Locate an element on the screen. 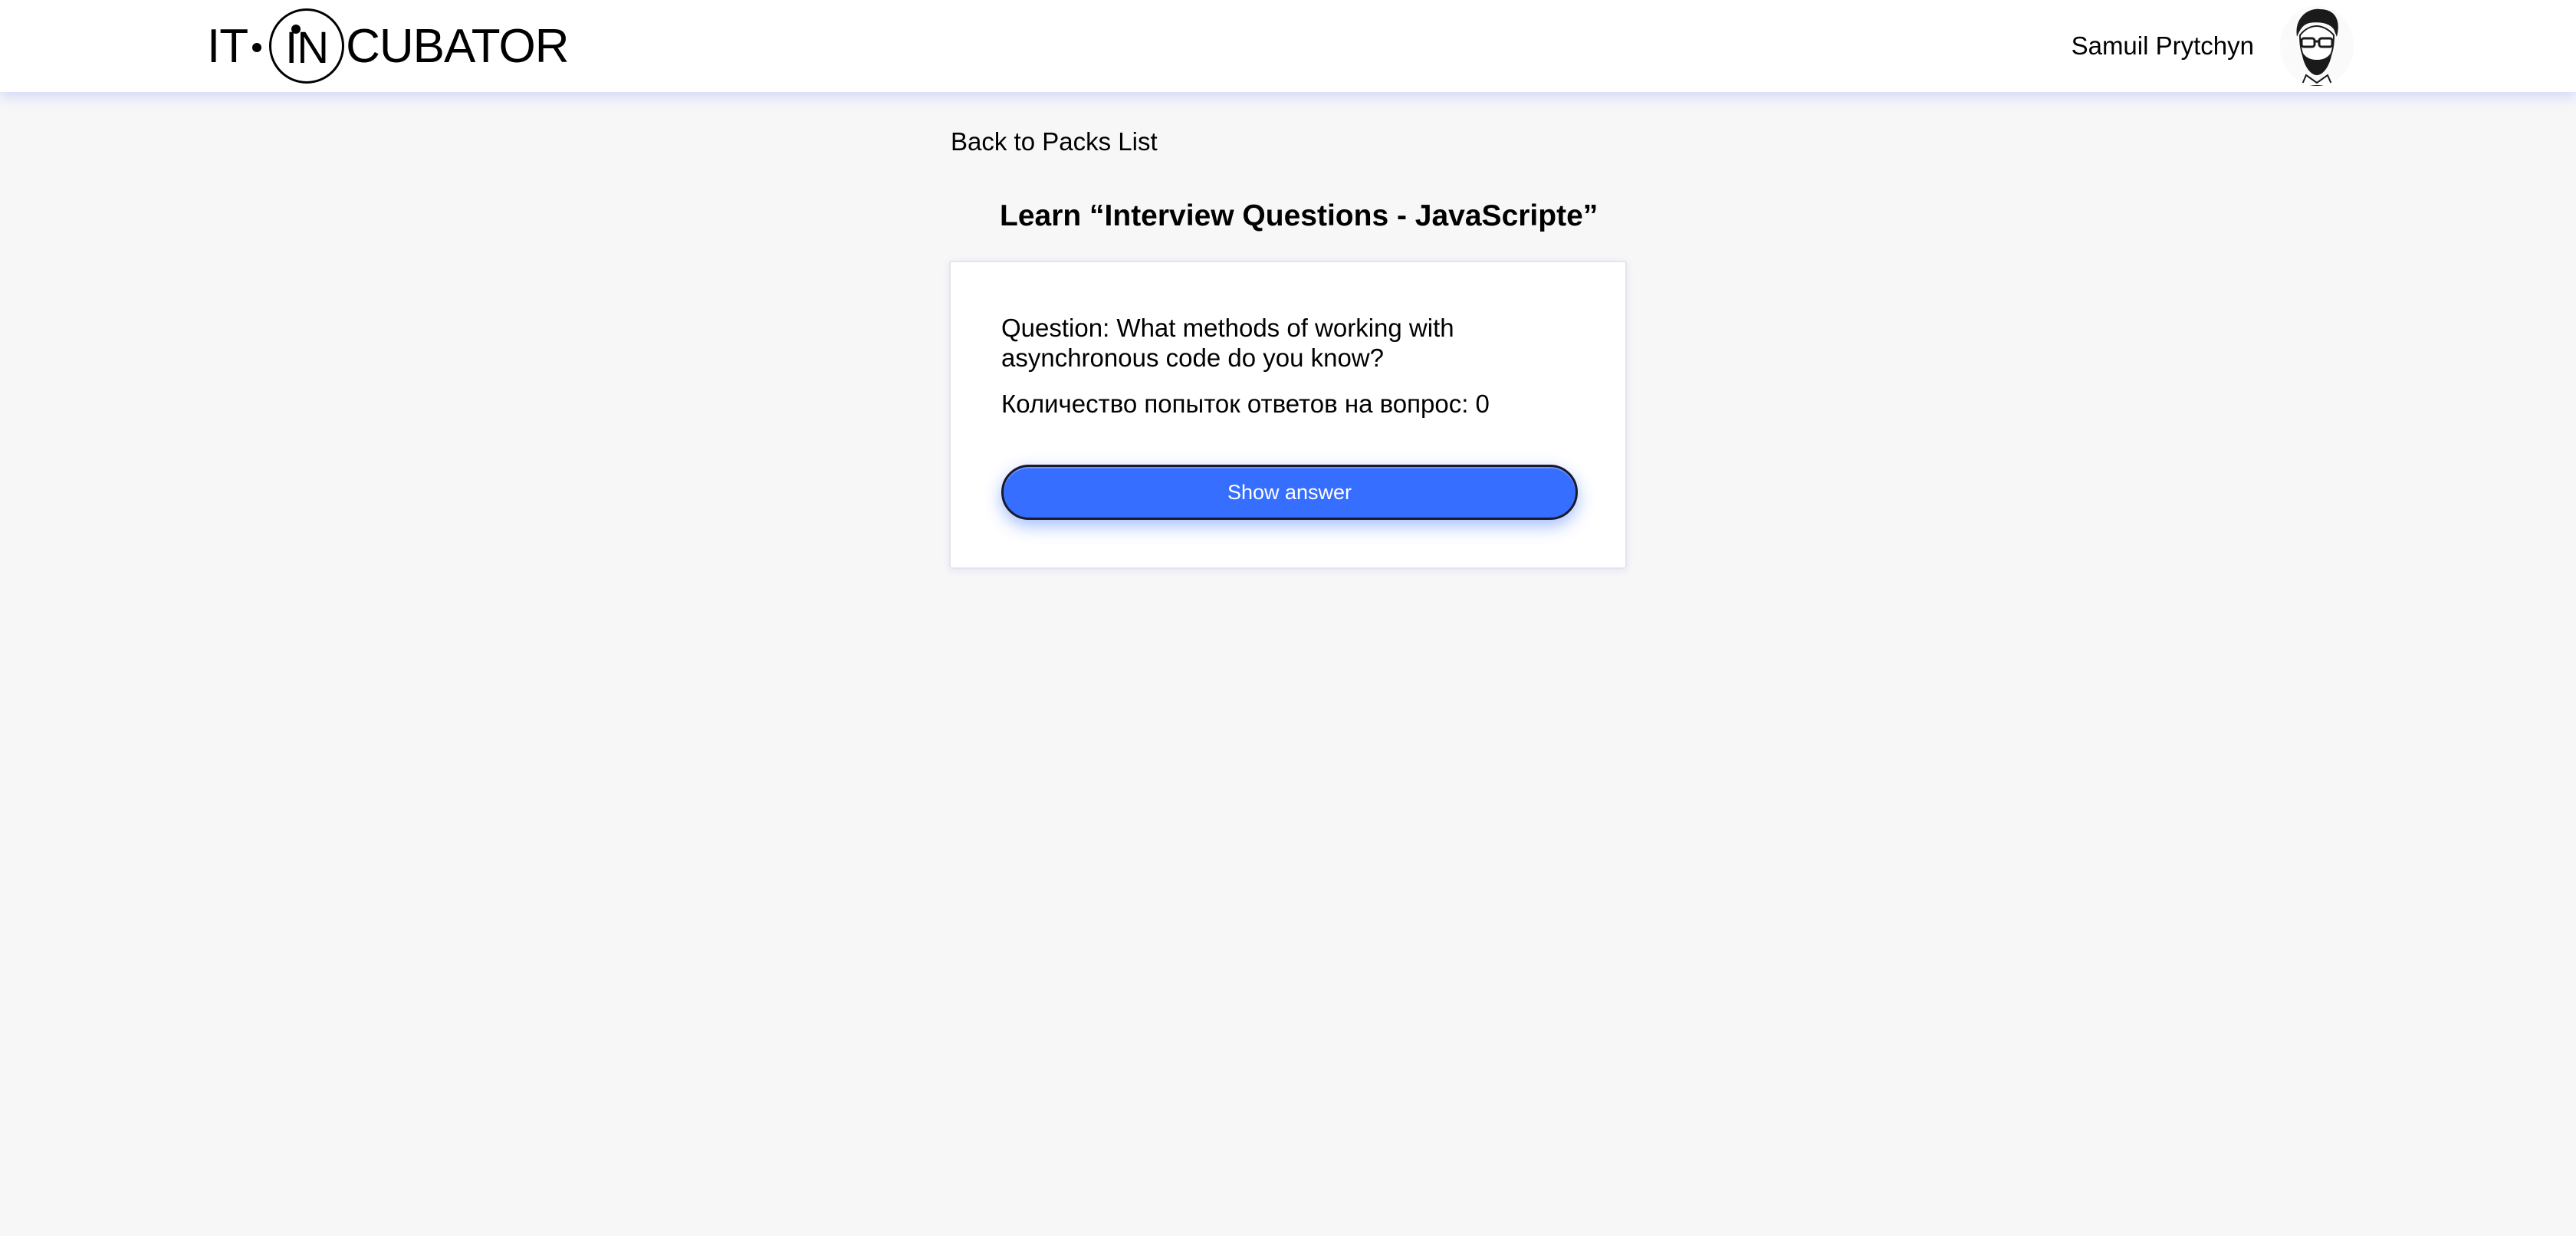 This screenshot has height=1236, width=2576. logo-circle: IN is located at coordinates (307, 46).